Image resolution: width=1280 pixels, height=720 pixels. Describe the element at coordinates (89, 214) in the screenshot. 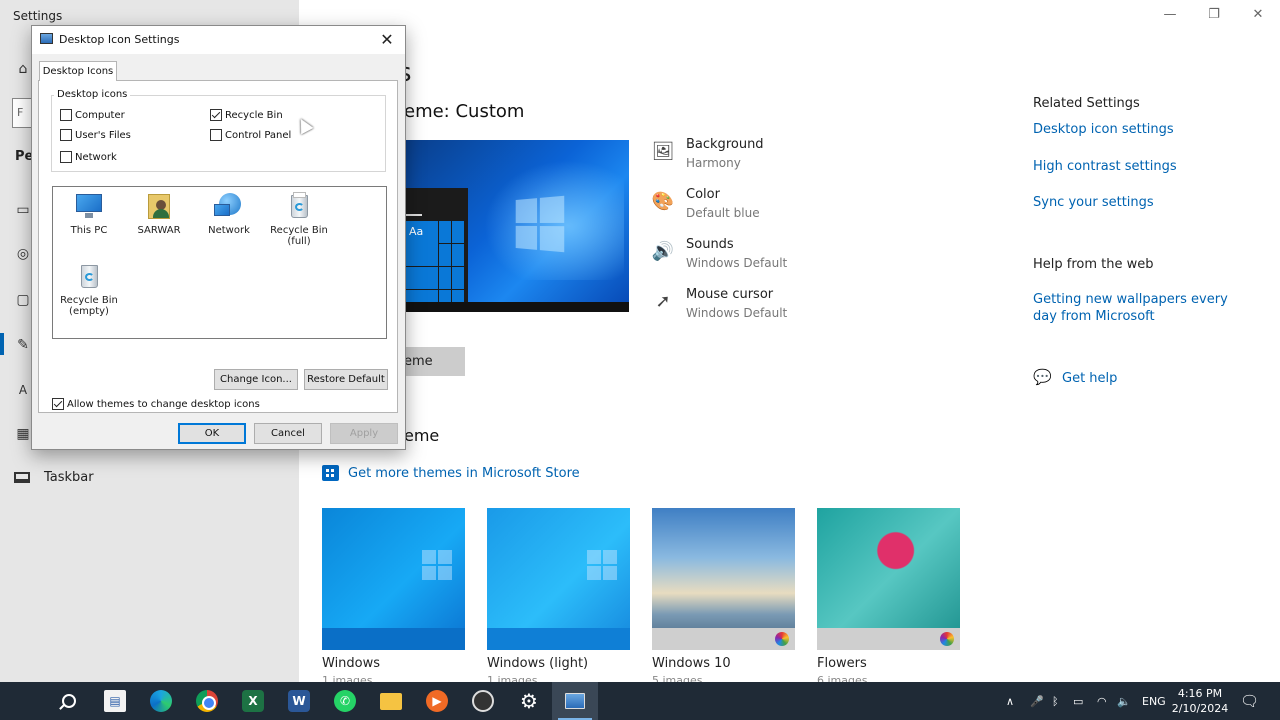

I see `icon-item-this-pc: This PC` at that location.